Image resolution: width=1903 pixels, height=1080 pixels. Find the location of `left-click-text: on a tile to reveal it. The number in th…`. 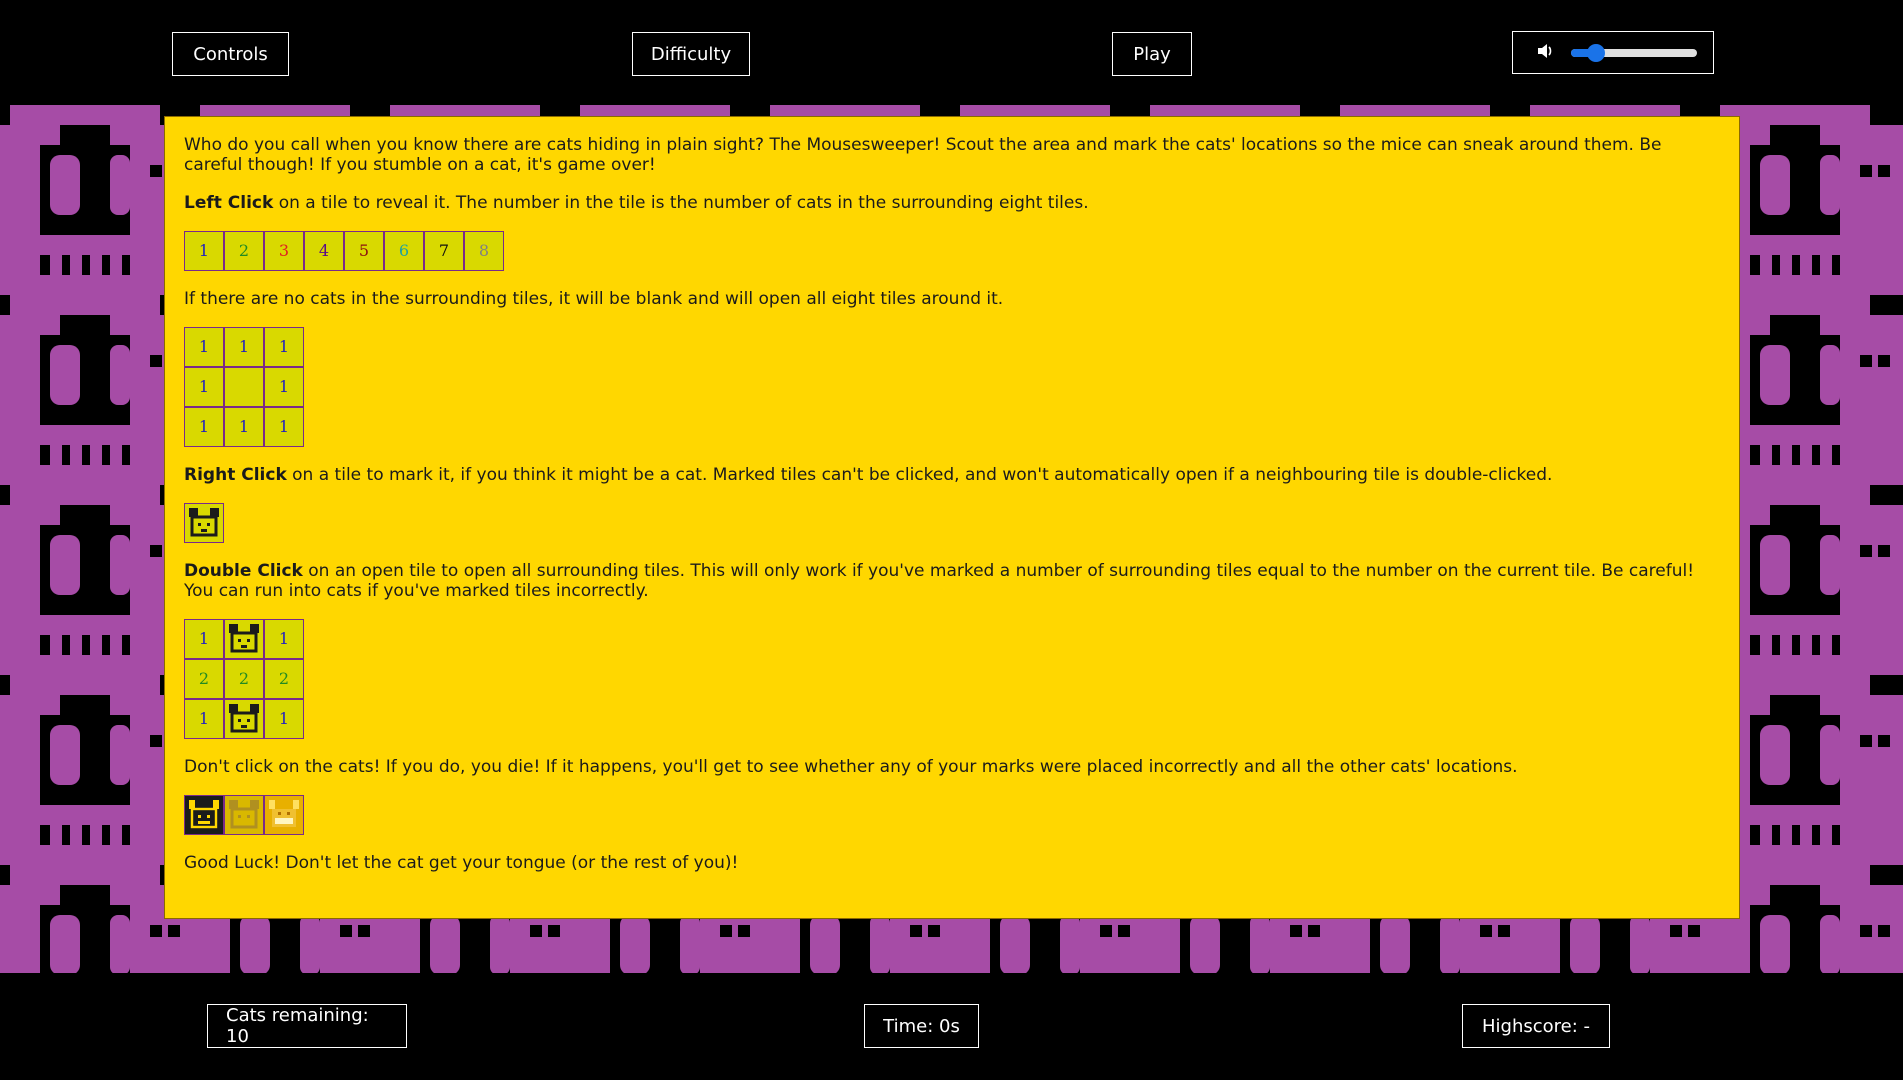

left-click-text: on a tile to reveal it. The number in th… is located at coordinates (681, 203).